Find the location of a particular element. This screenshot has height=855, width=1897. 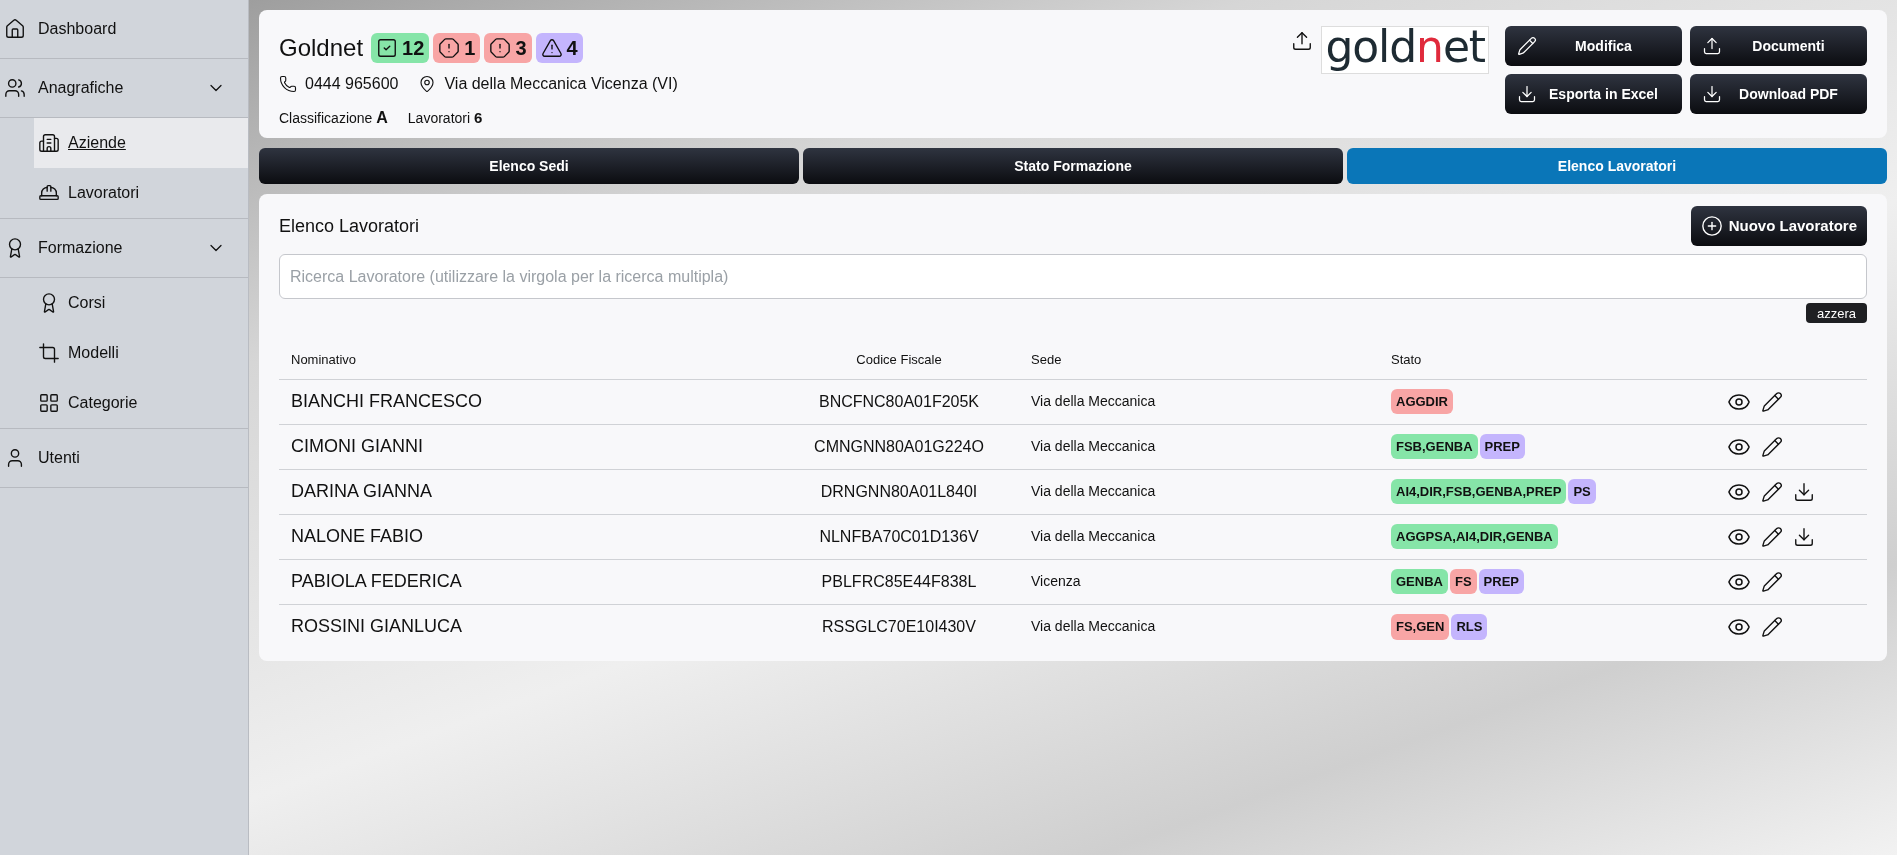

location-icon is located at coordinates (427, 84).